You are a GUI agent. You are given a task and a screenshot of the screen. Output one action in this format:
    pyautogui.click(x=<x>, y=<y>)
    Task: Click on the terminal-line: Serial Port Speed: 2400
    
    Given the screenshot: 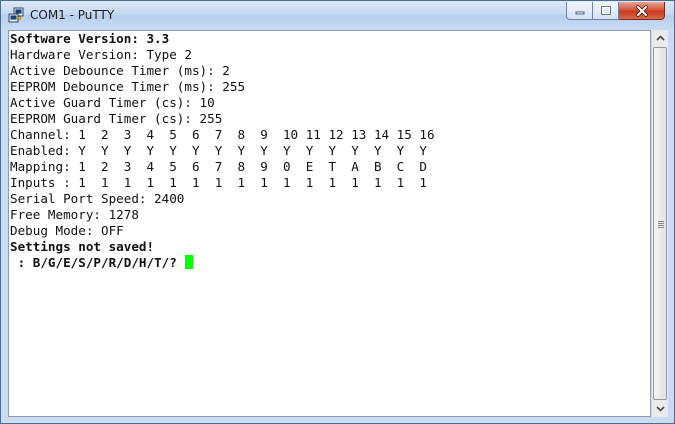 What is the action you would take?
    pyautogui.click(x=97, y=198)
    